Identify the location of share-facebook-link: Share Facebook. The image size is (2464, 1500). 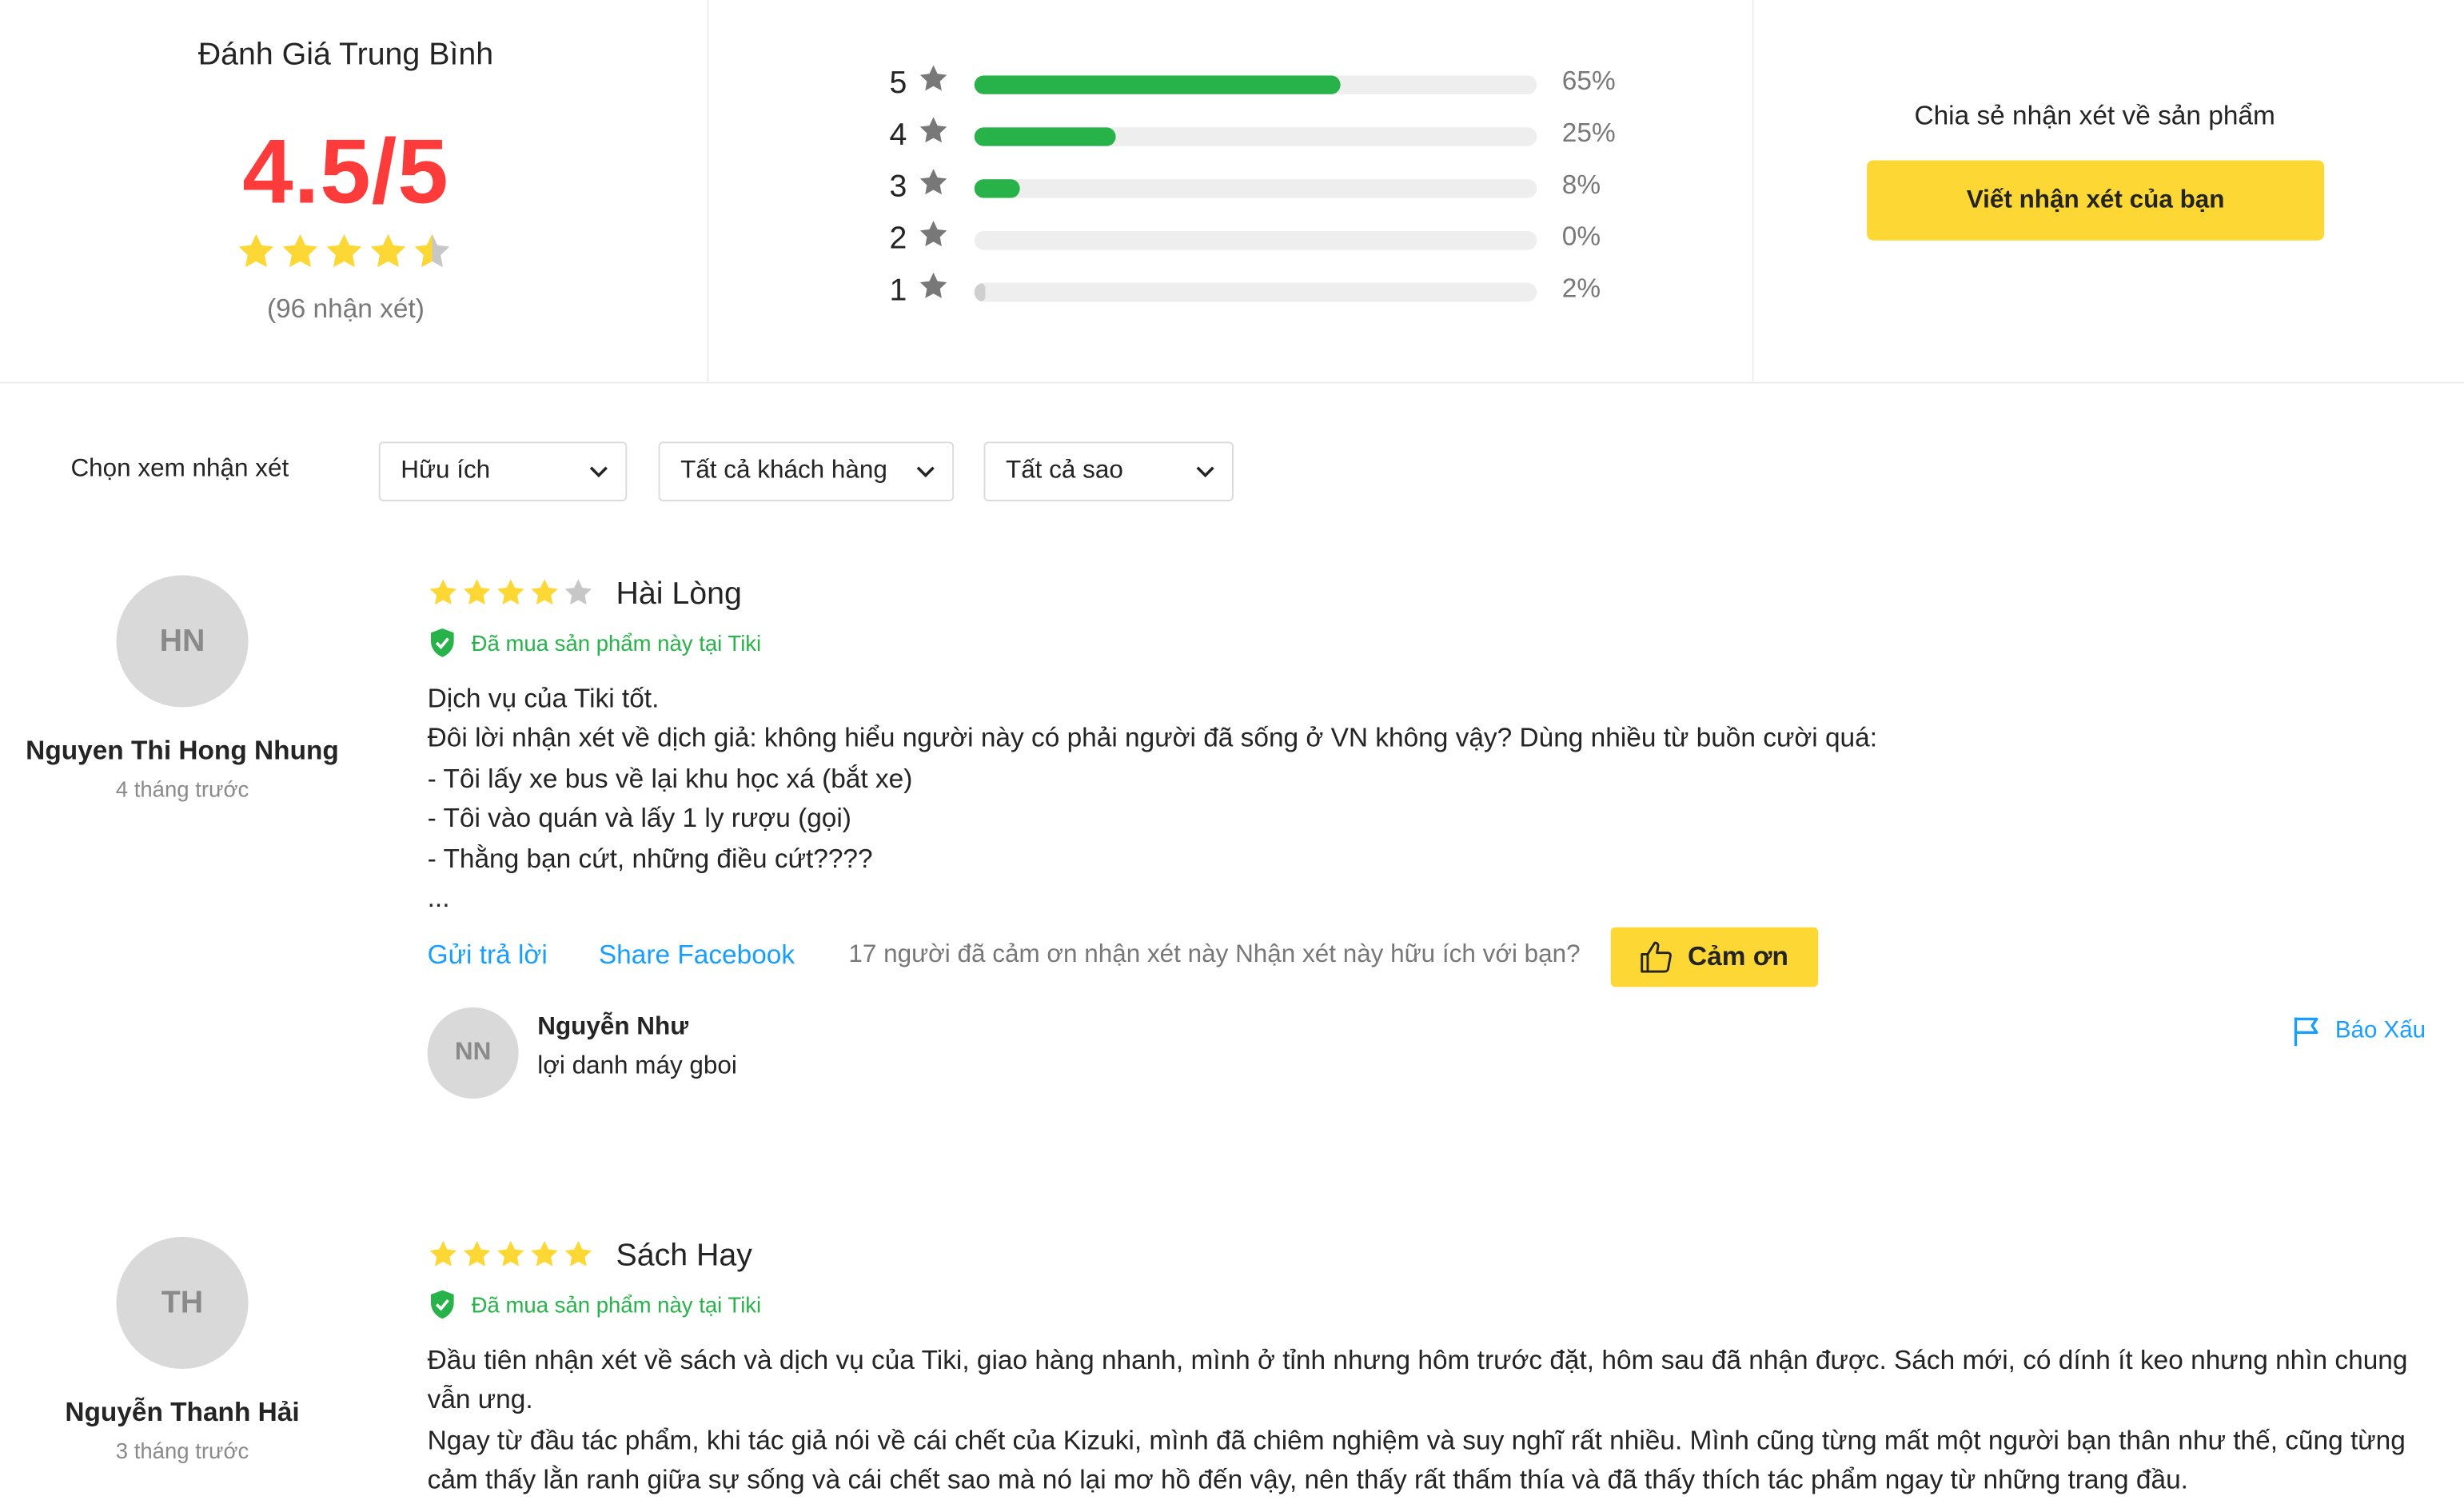
(697, 955).